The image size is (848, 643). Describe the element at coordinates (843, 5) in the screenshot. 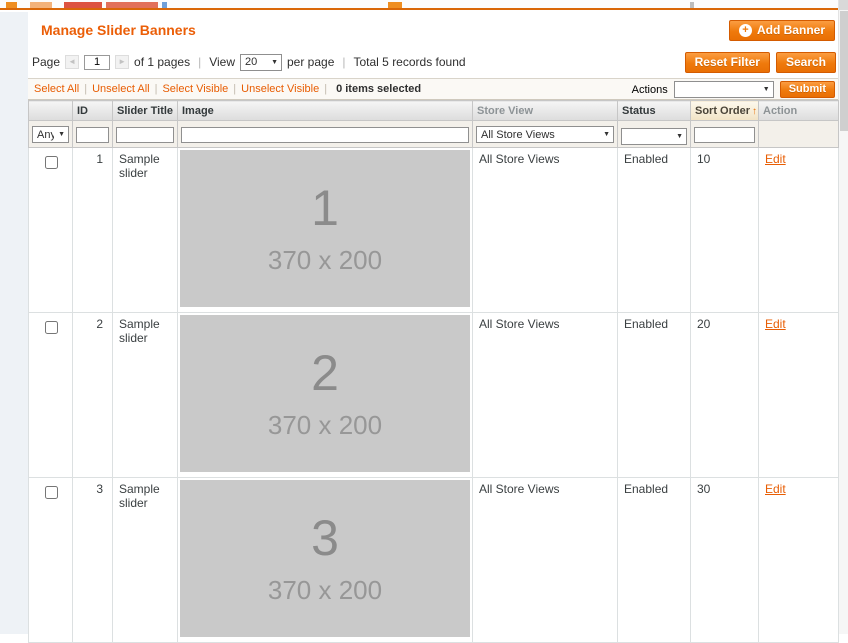

I see `scrollbar-up-button` at that location.